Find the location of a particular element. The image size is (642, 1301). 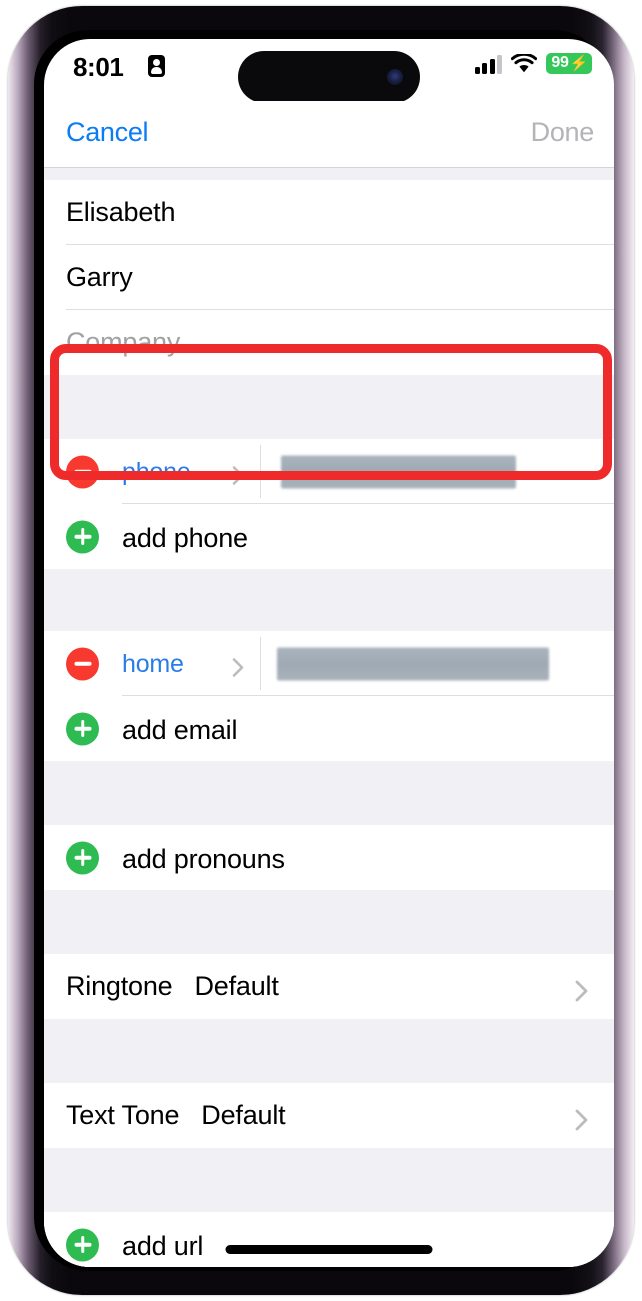

navigation-bar: Cancel Done is located at coordinates (329, 134).